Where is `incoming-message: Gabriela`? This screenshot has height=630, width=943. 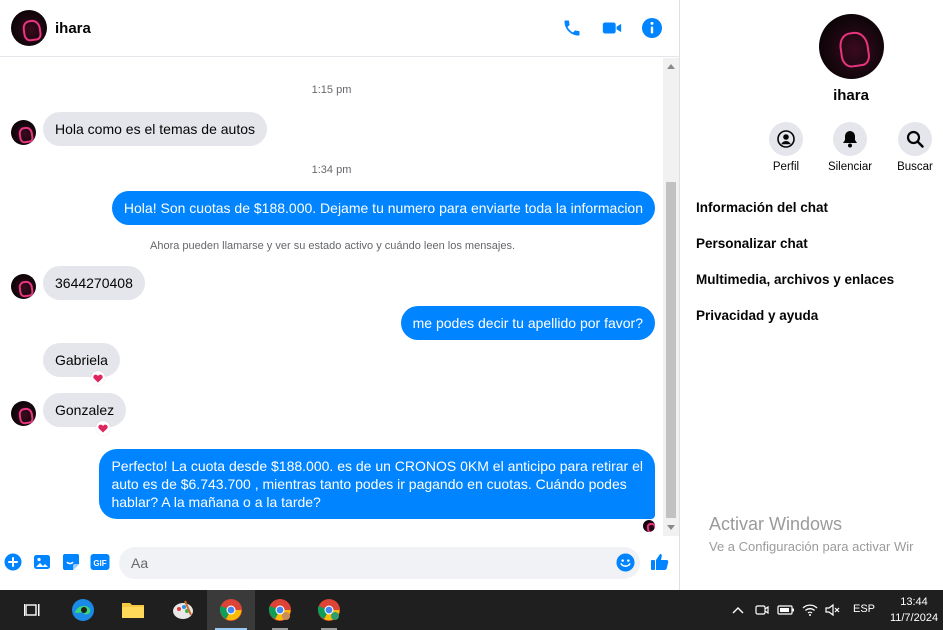 incoming-message: Gabriela is located at coordinates (81, 360).